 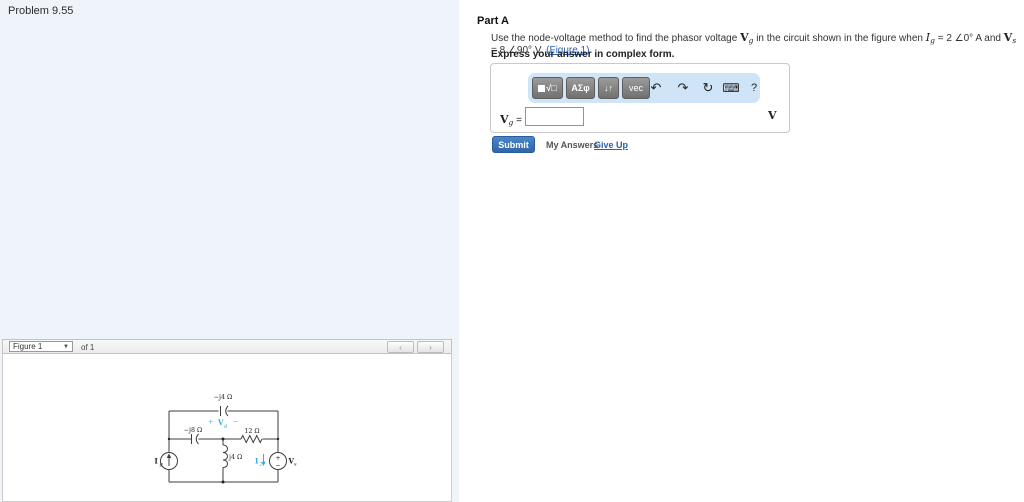 I want to click on redo-icon: ↷, so click(x=683, y=88).